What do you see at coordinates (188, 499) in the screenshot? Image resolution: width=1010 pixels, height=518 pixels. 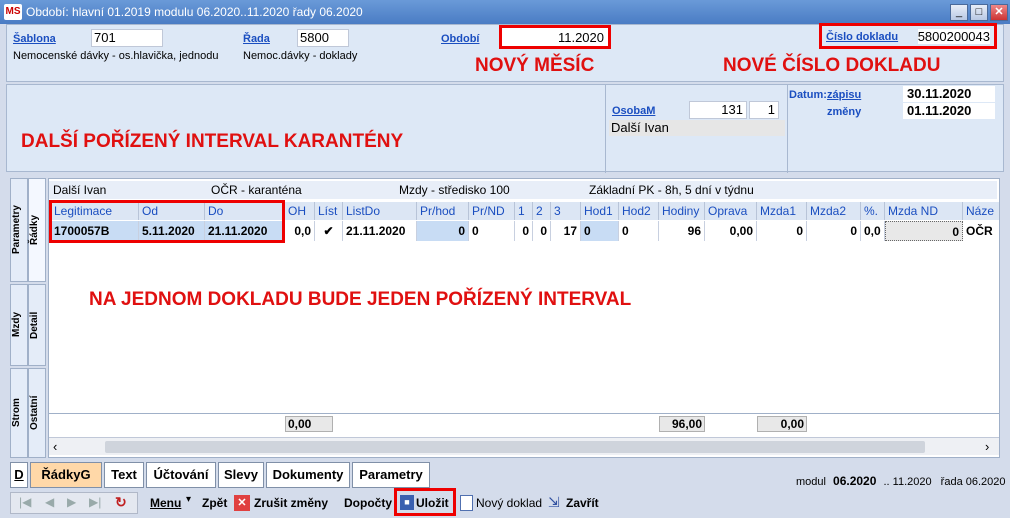 I see `menu-arrow-icon: ▾` at bounding box center [188, 499].